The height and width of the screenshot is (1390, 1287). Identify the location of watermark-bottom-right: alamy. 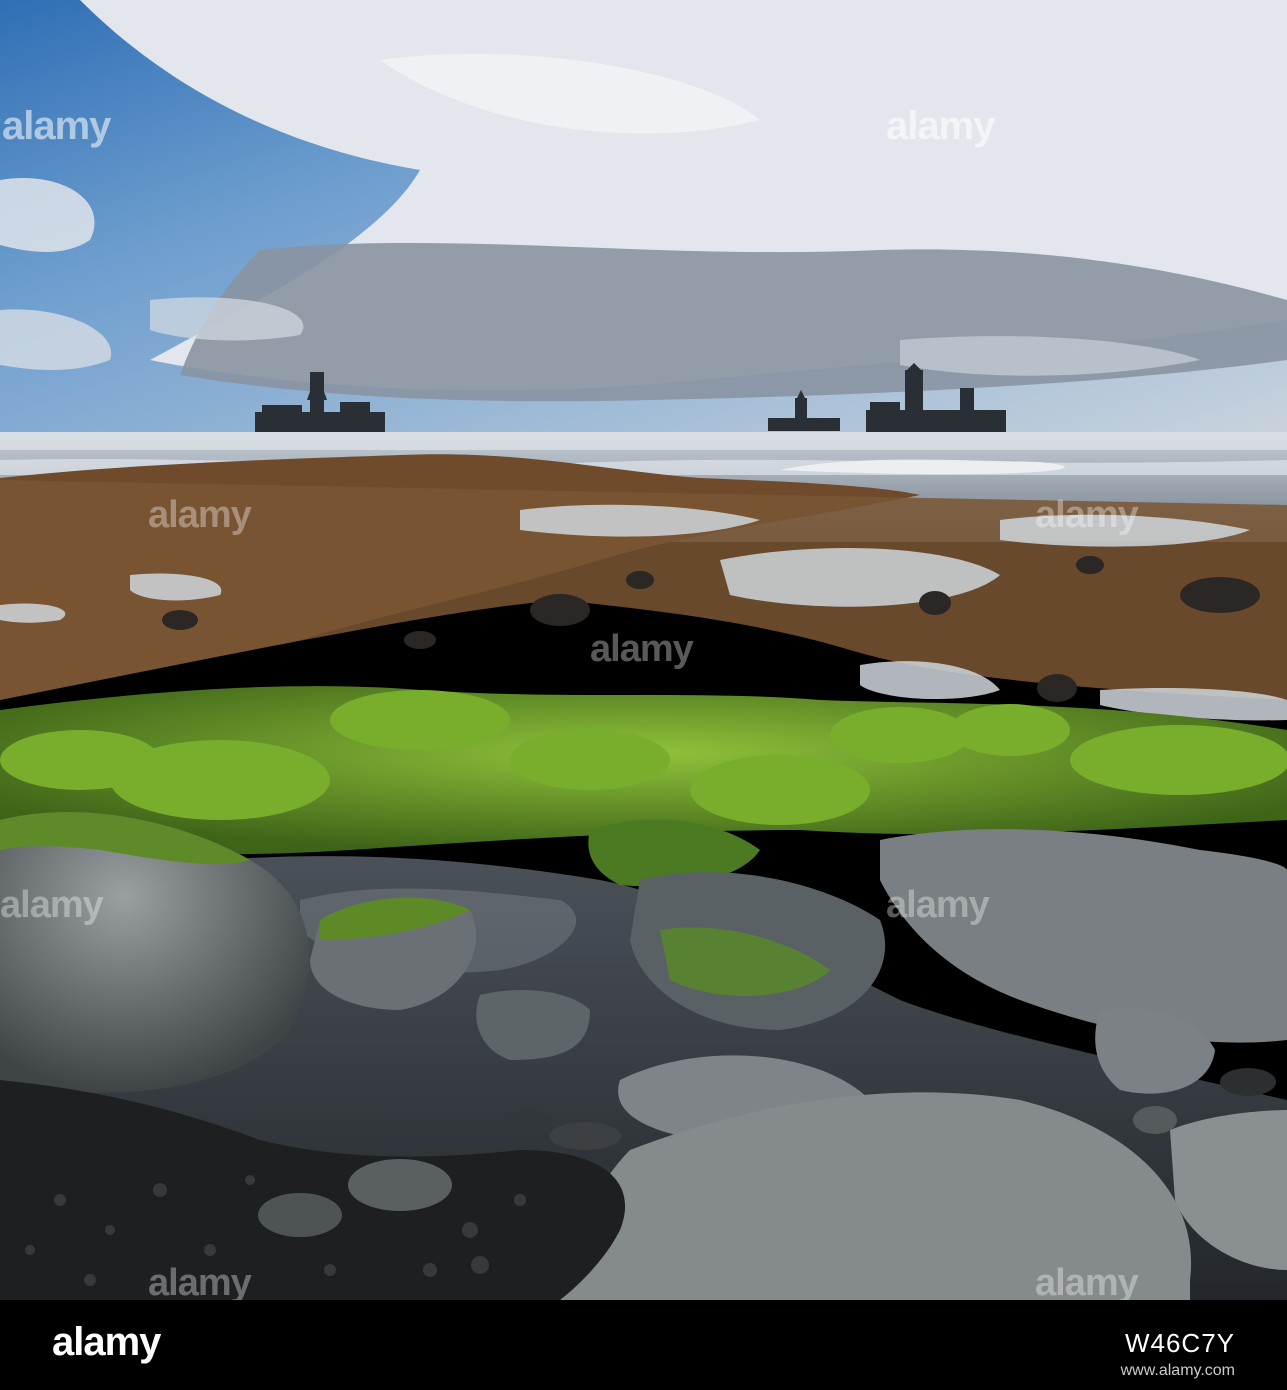
(1087, 1283).